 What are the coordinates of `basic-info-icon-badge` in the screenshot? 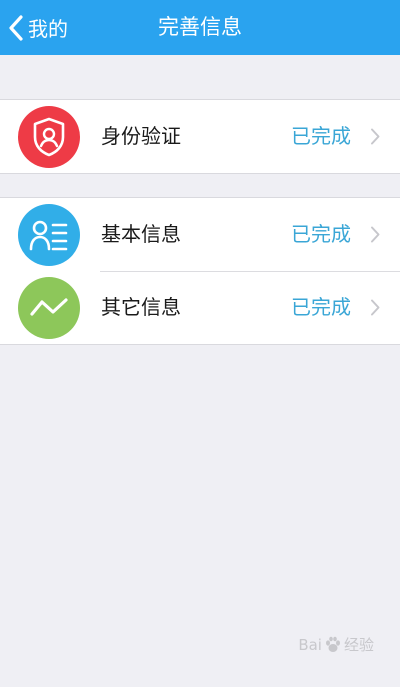 It's located at (49, 235).